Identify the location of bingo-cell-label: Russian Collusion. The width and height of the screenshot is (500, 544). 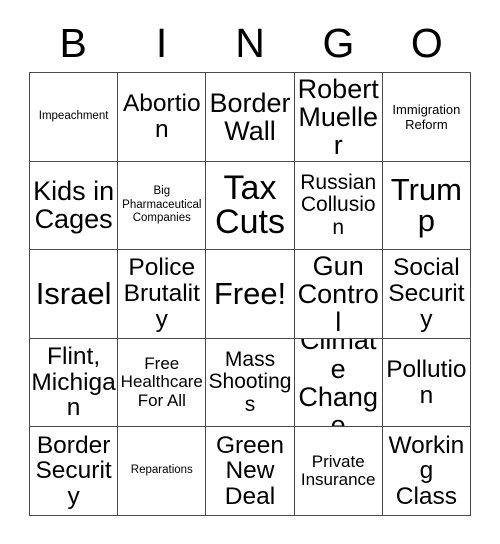
(338, 205).